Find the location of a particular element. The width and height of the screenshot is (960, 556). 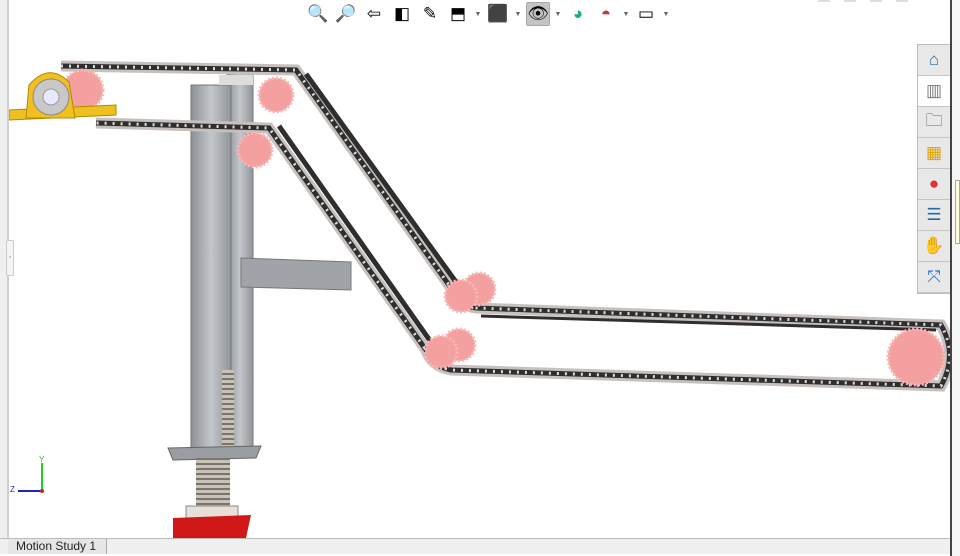

file-explorer-folder-icon: 🗀 is located at coordinates (934, 122).